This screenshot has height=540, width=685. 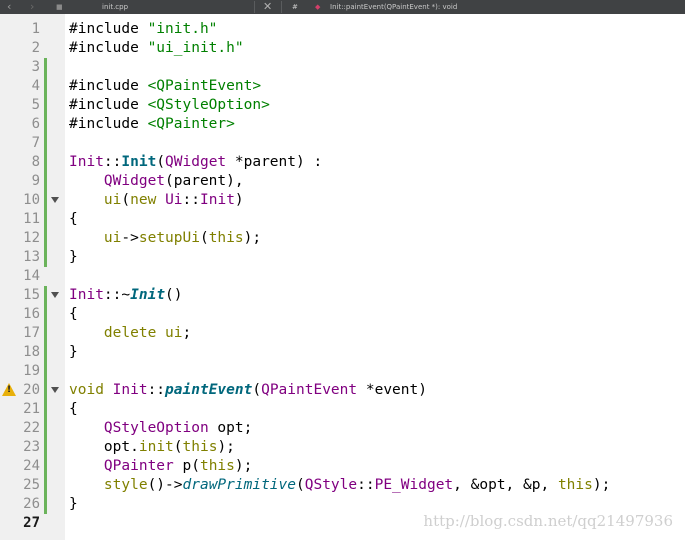 I want to click on code-line: 19, so click(x=342, y=371).